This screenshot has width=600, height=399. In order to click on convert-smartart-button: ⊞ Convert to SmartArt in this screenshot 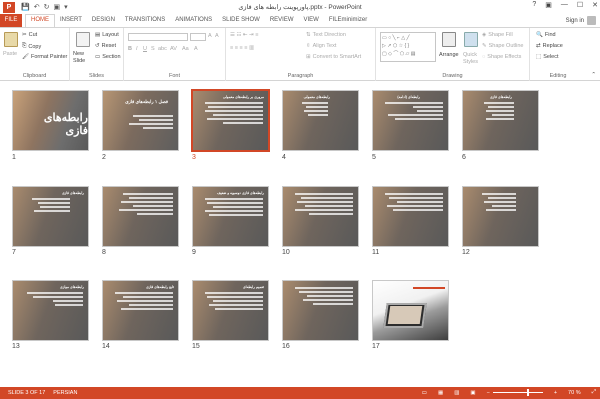, I will do `click(333, 57)`.